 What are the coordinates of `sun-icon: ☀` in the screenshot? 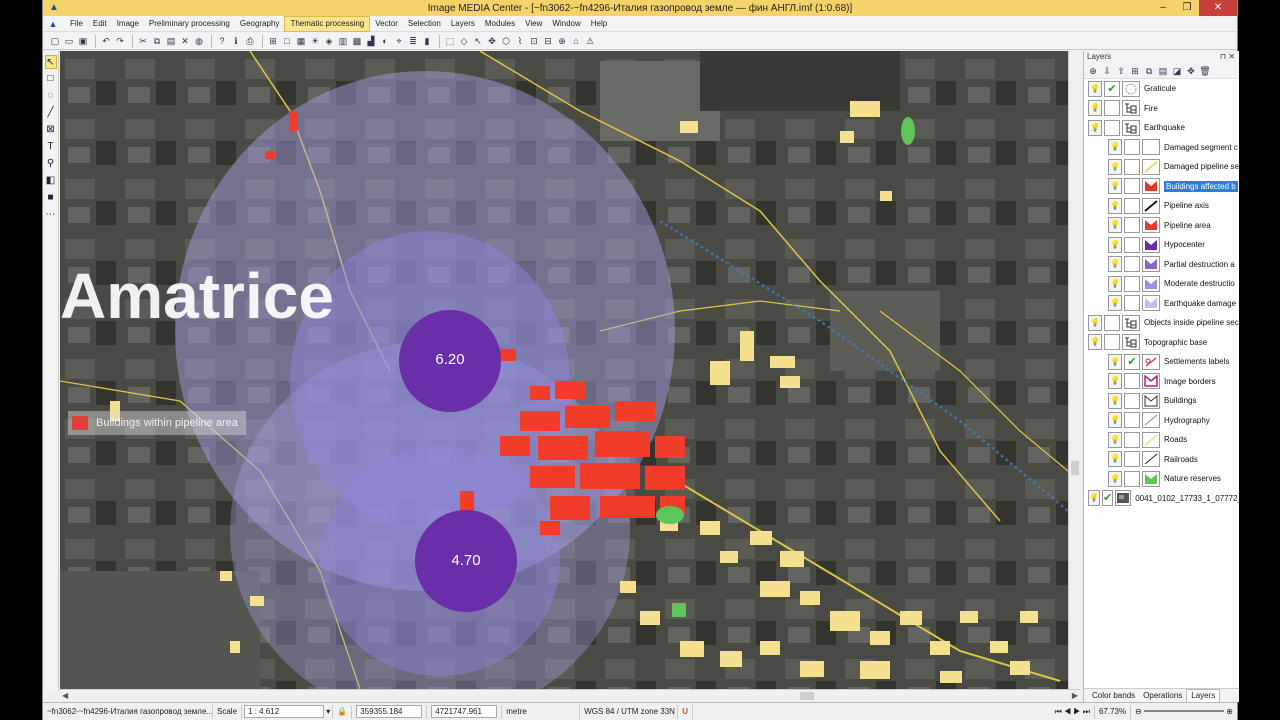 It's located at (315, 41).